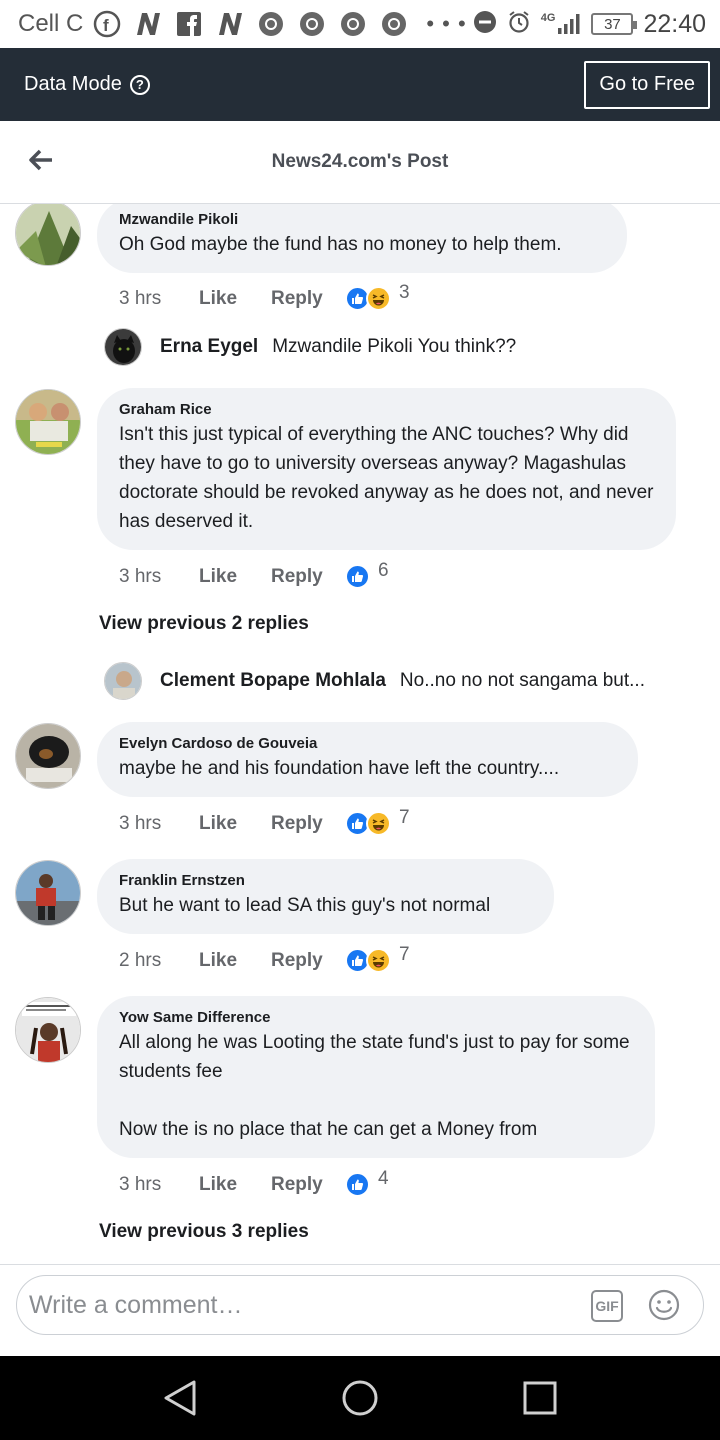 The width and height of the screenshot is (720, 1440). I want to click on status-bar: Cell C f • • • 4G 37 22:40, so click(360, 24).